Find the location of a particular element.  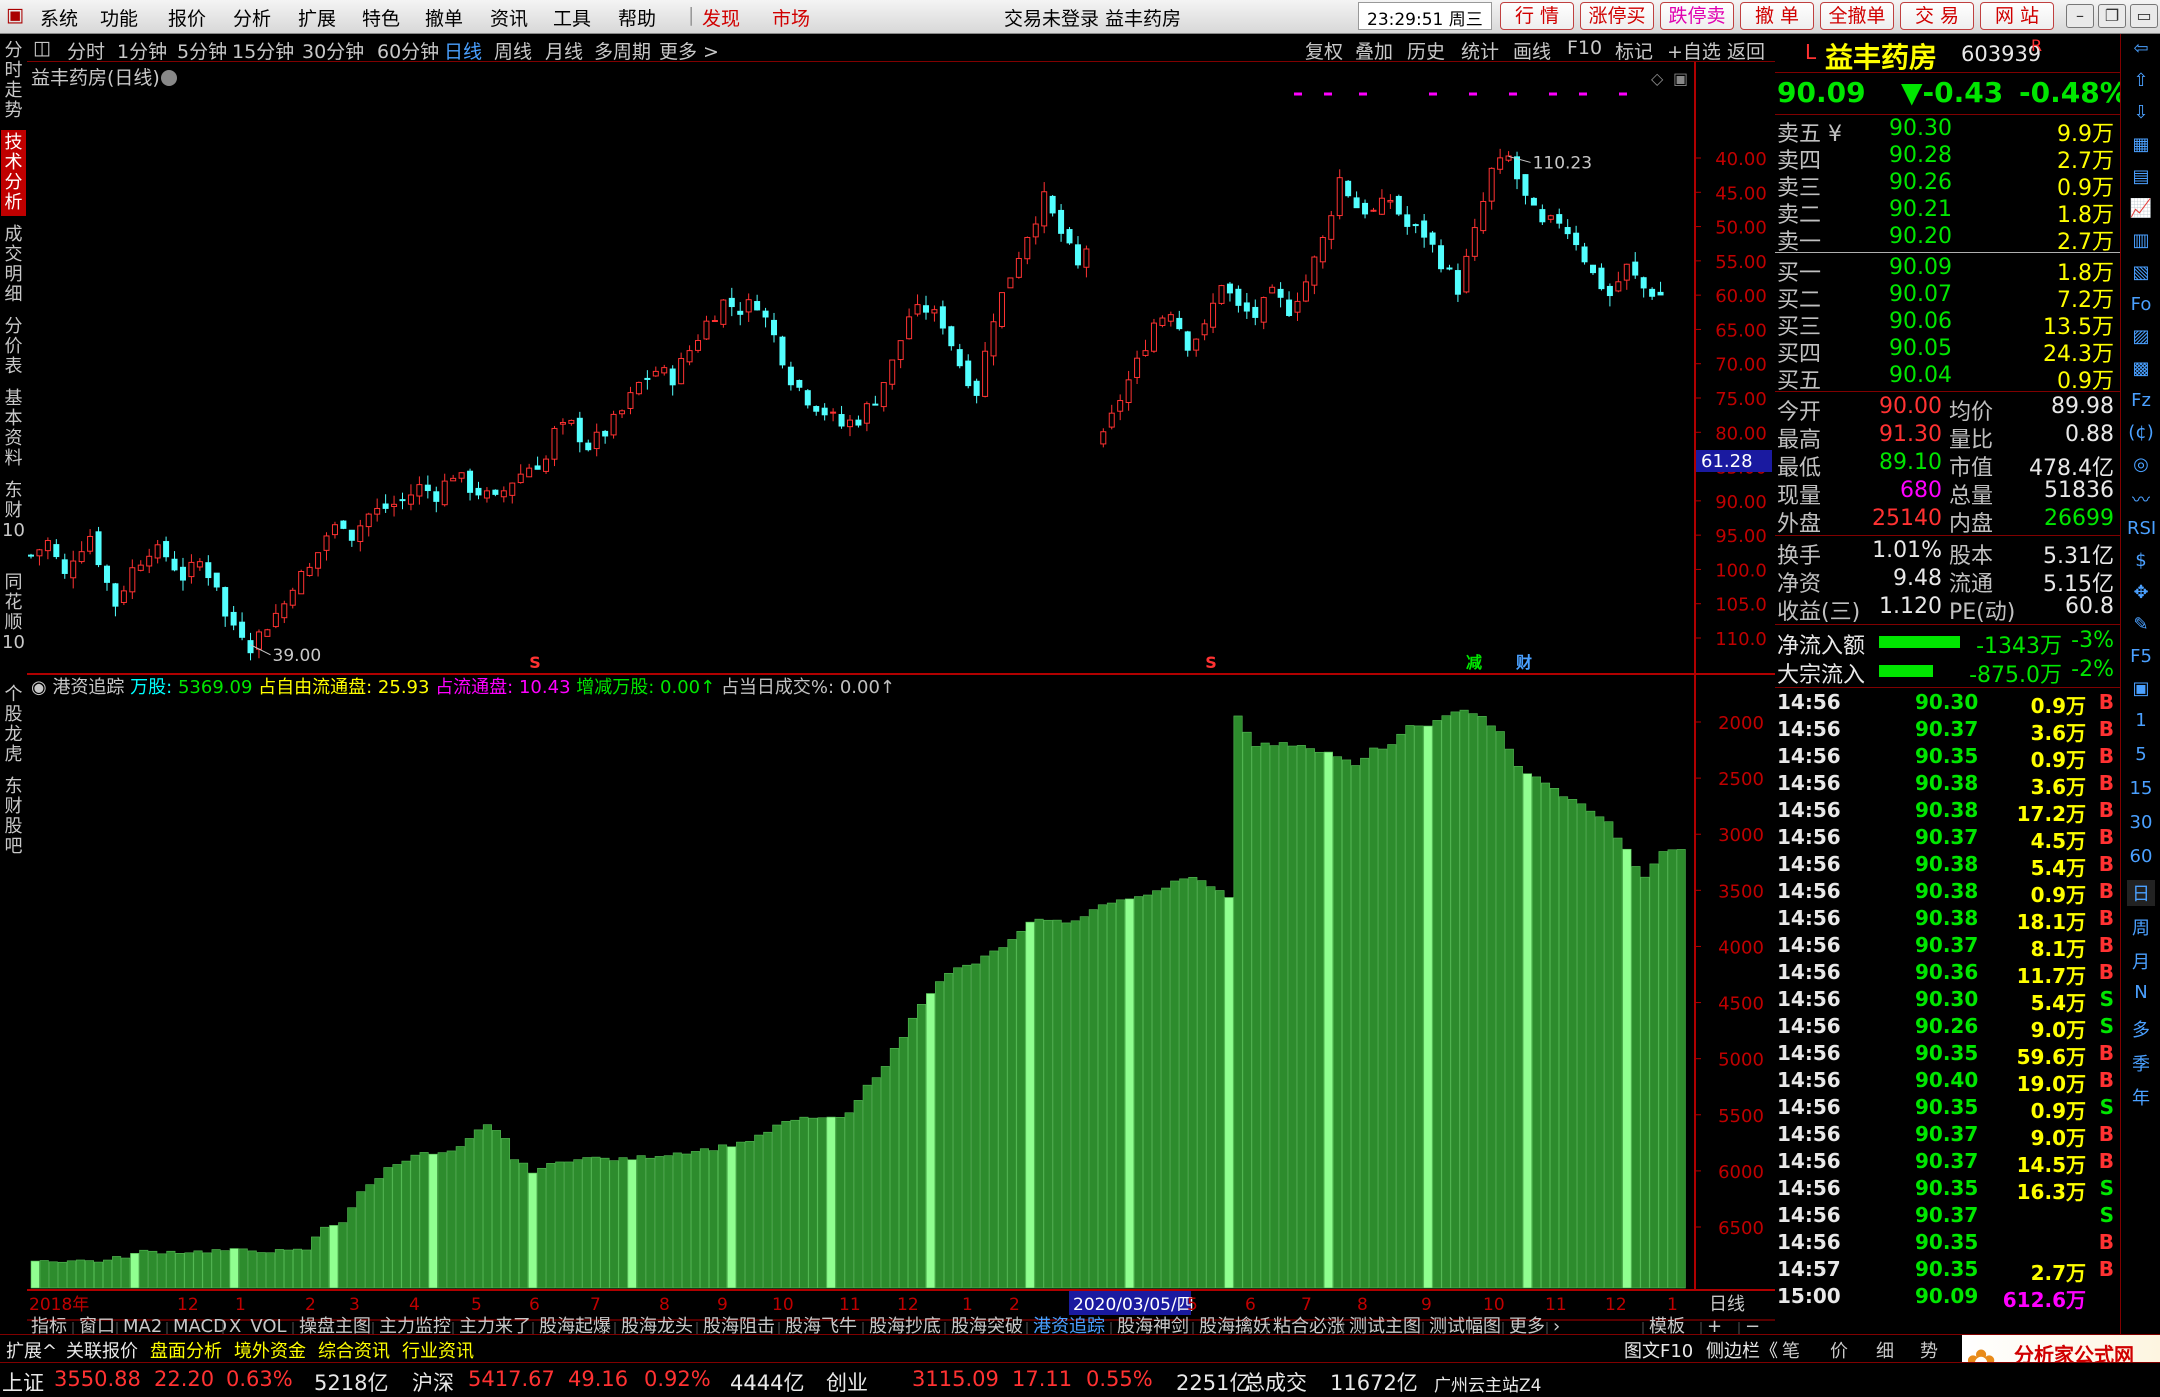

left-tab-2: 成交明细 is located at coordinates (13, 265).